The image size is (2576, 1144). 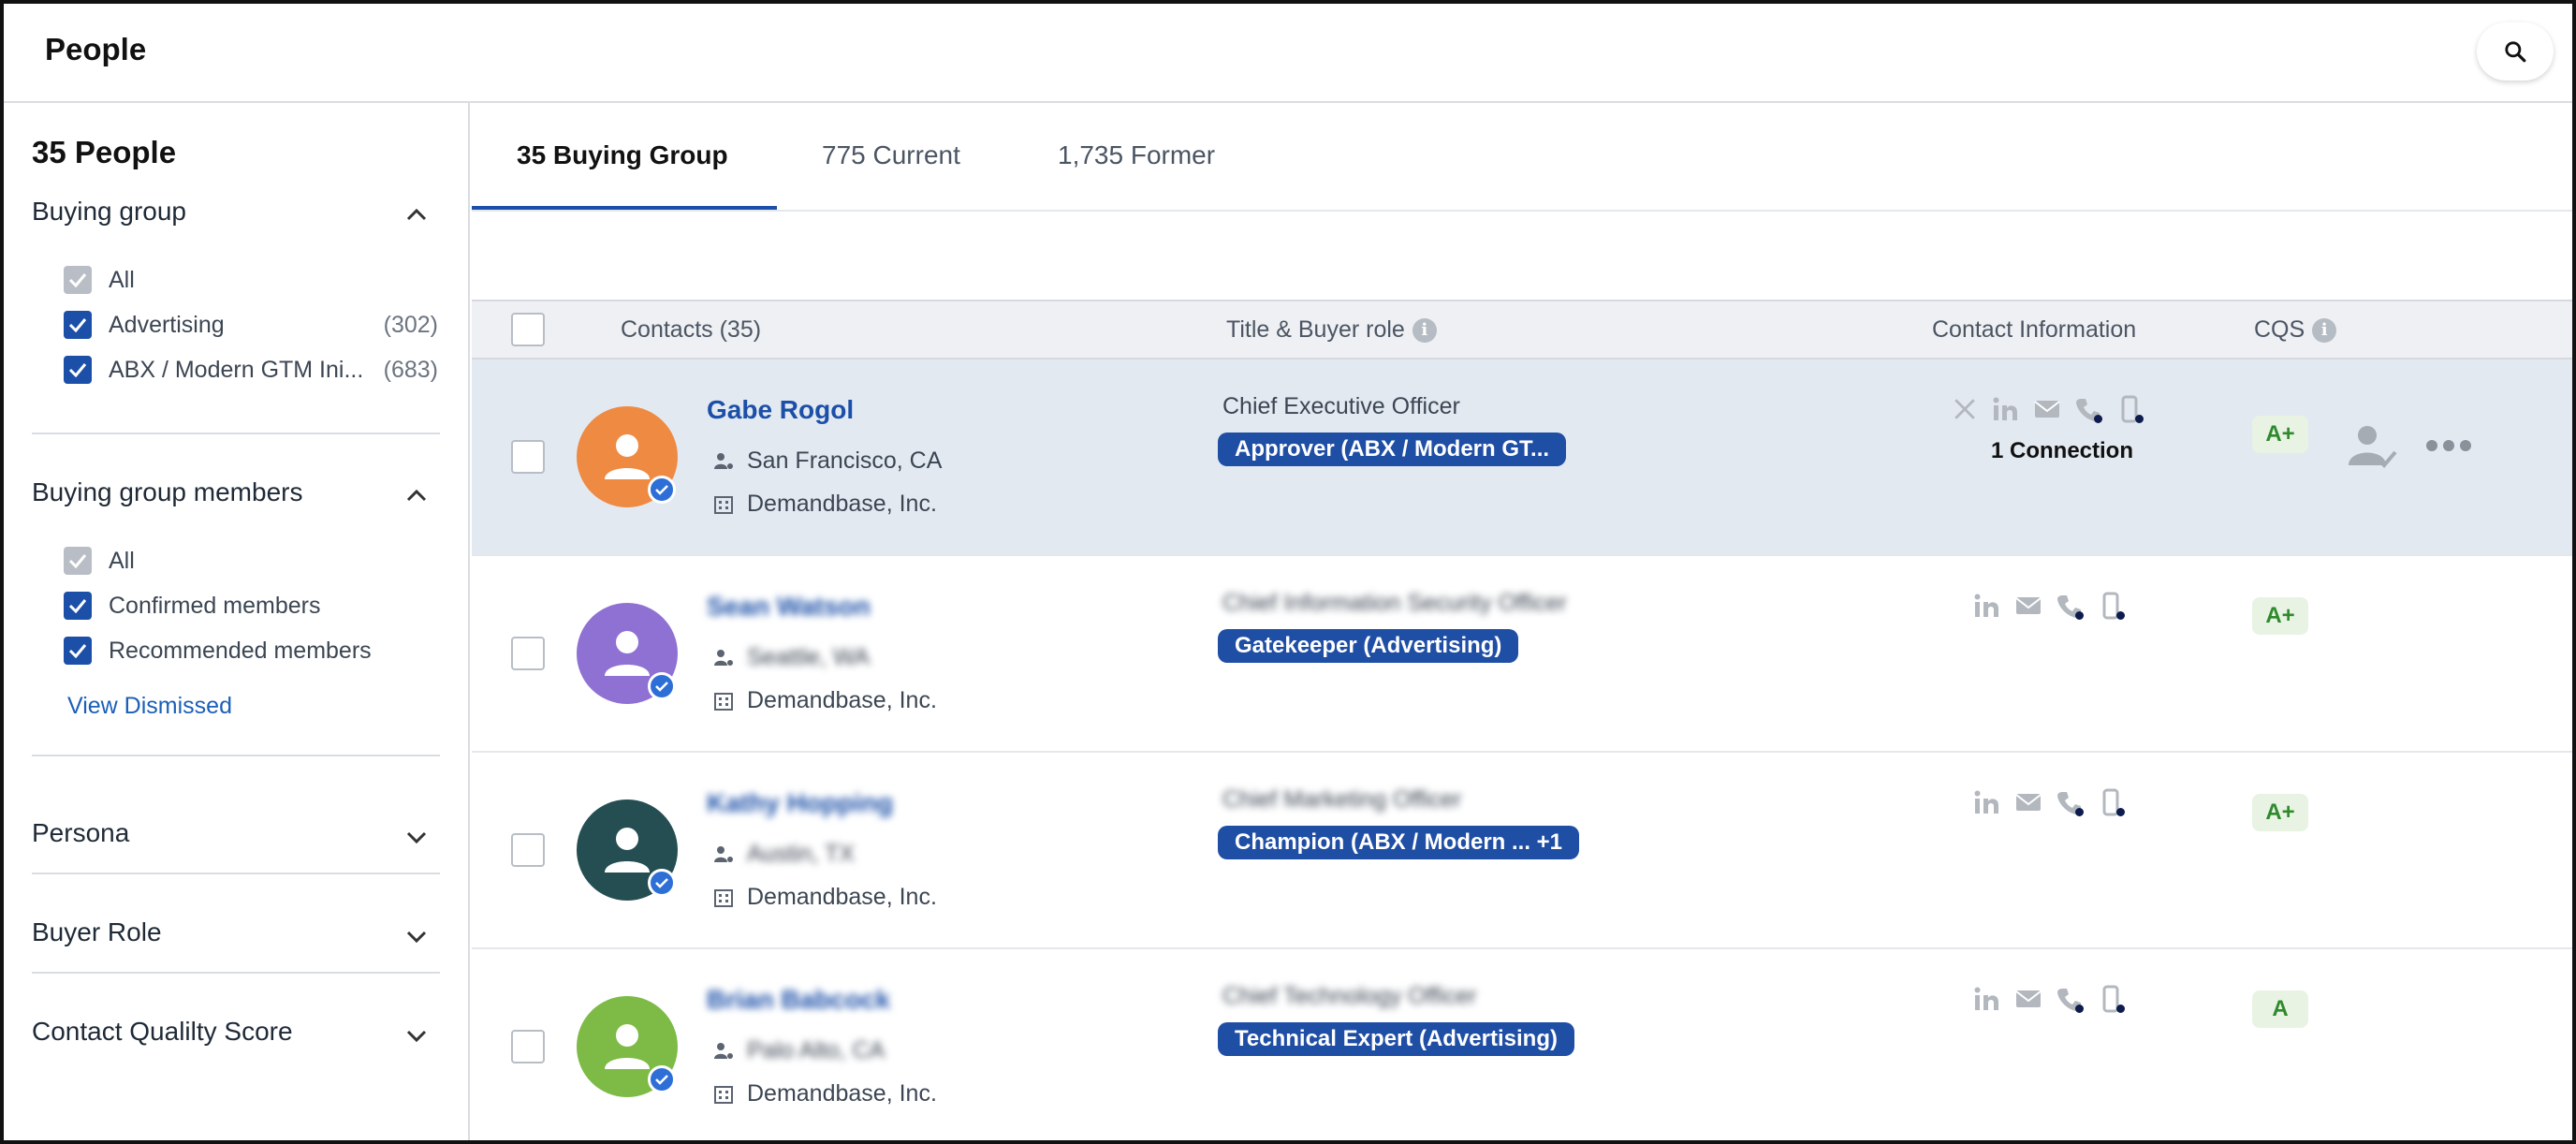 I want to click on job-title: Chief Information Security Officer, so click(x=1394, y=603).